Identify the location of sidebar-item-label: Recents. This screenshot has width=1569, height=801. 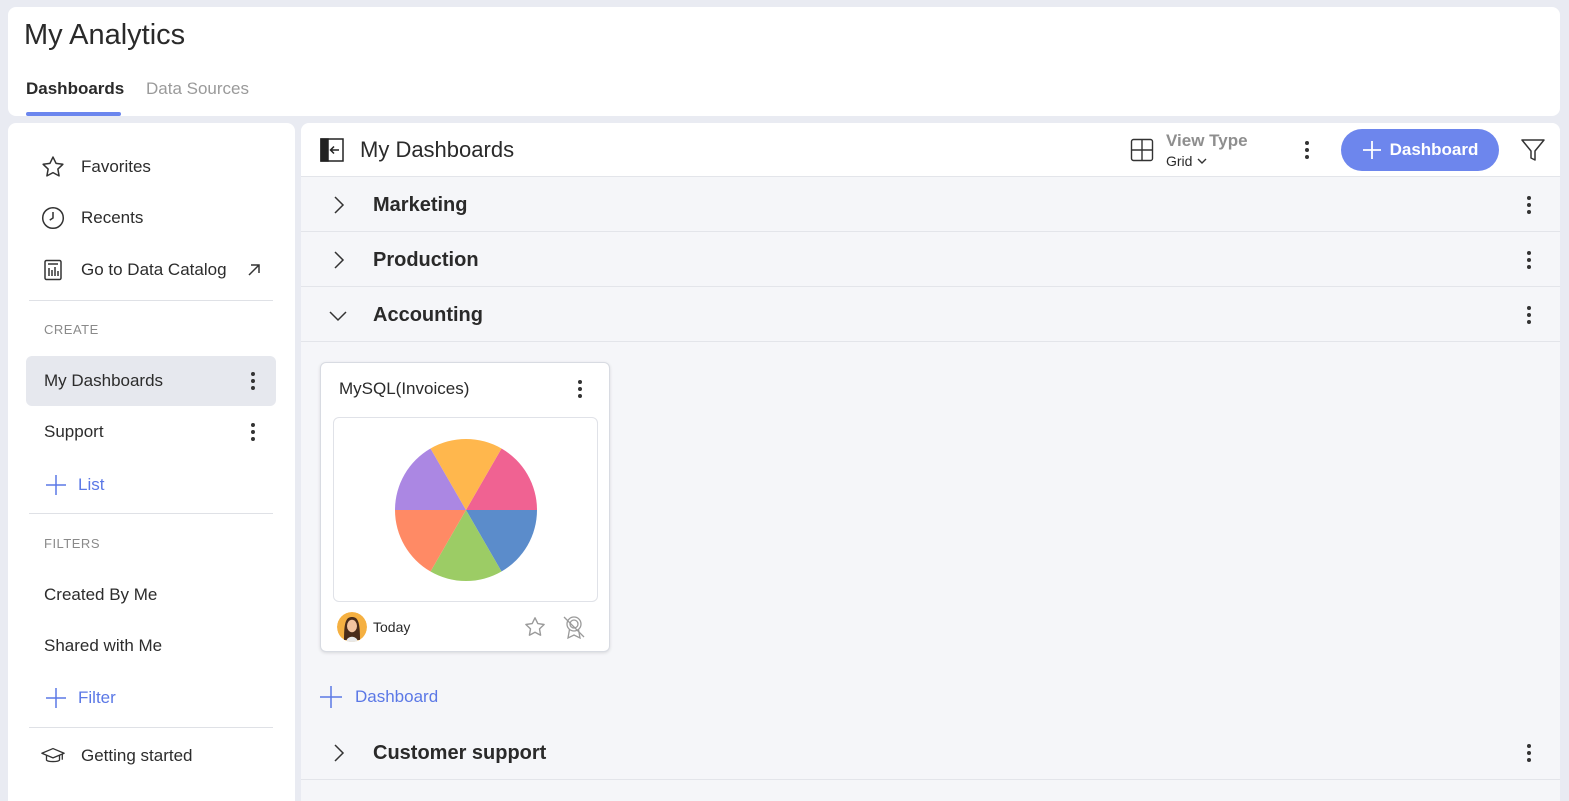
(112, 217).